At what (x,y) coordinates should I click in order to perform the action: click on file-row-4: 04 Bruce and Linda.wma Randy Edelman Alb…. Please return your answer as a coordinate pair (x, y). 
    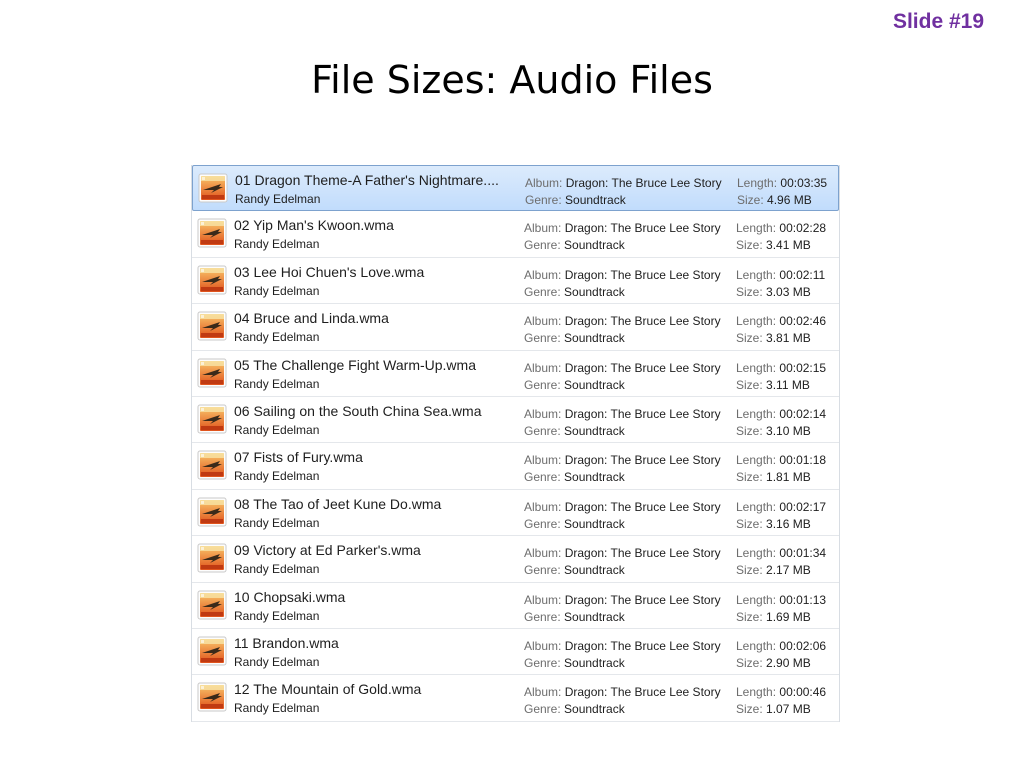
    Looking at the image, I should click on (515, 327).